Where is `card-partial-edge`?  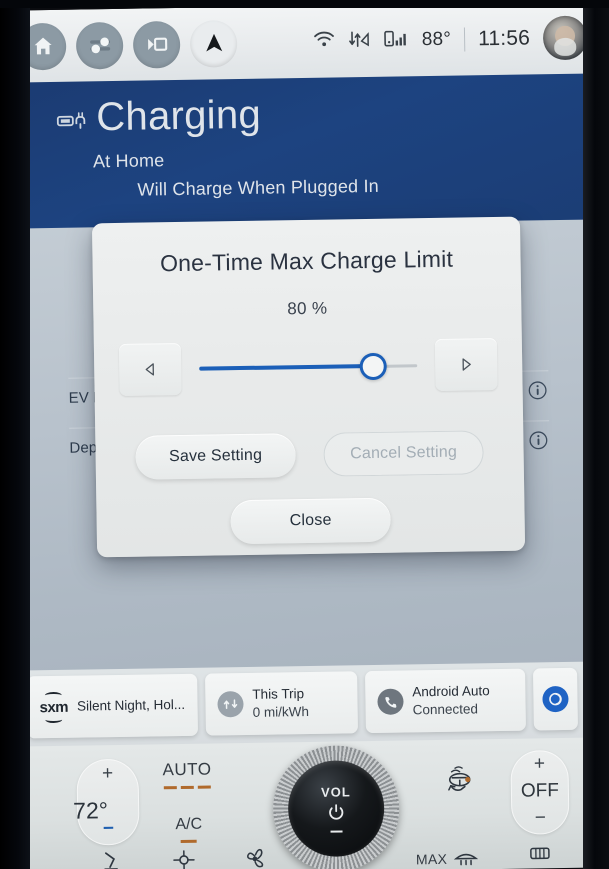
card-partial-edge is located at coordinates (555, 699).